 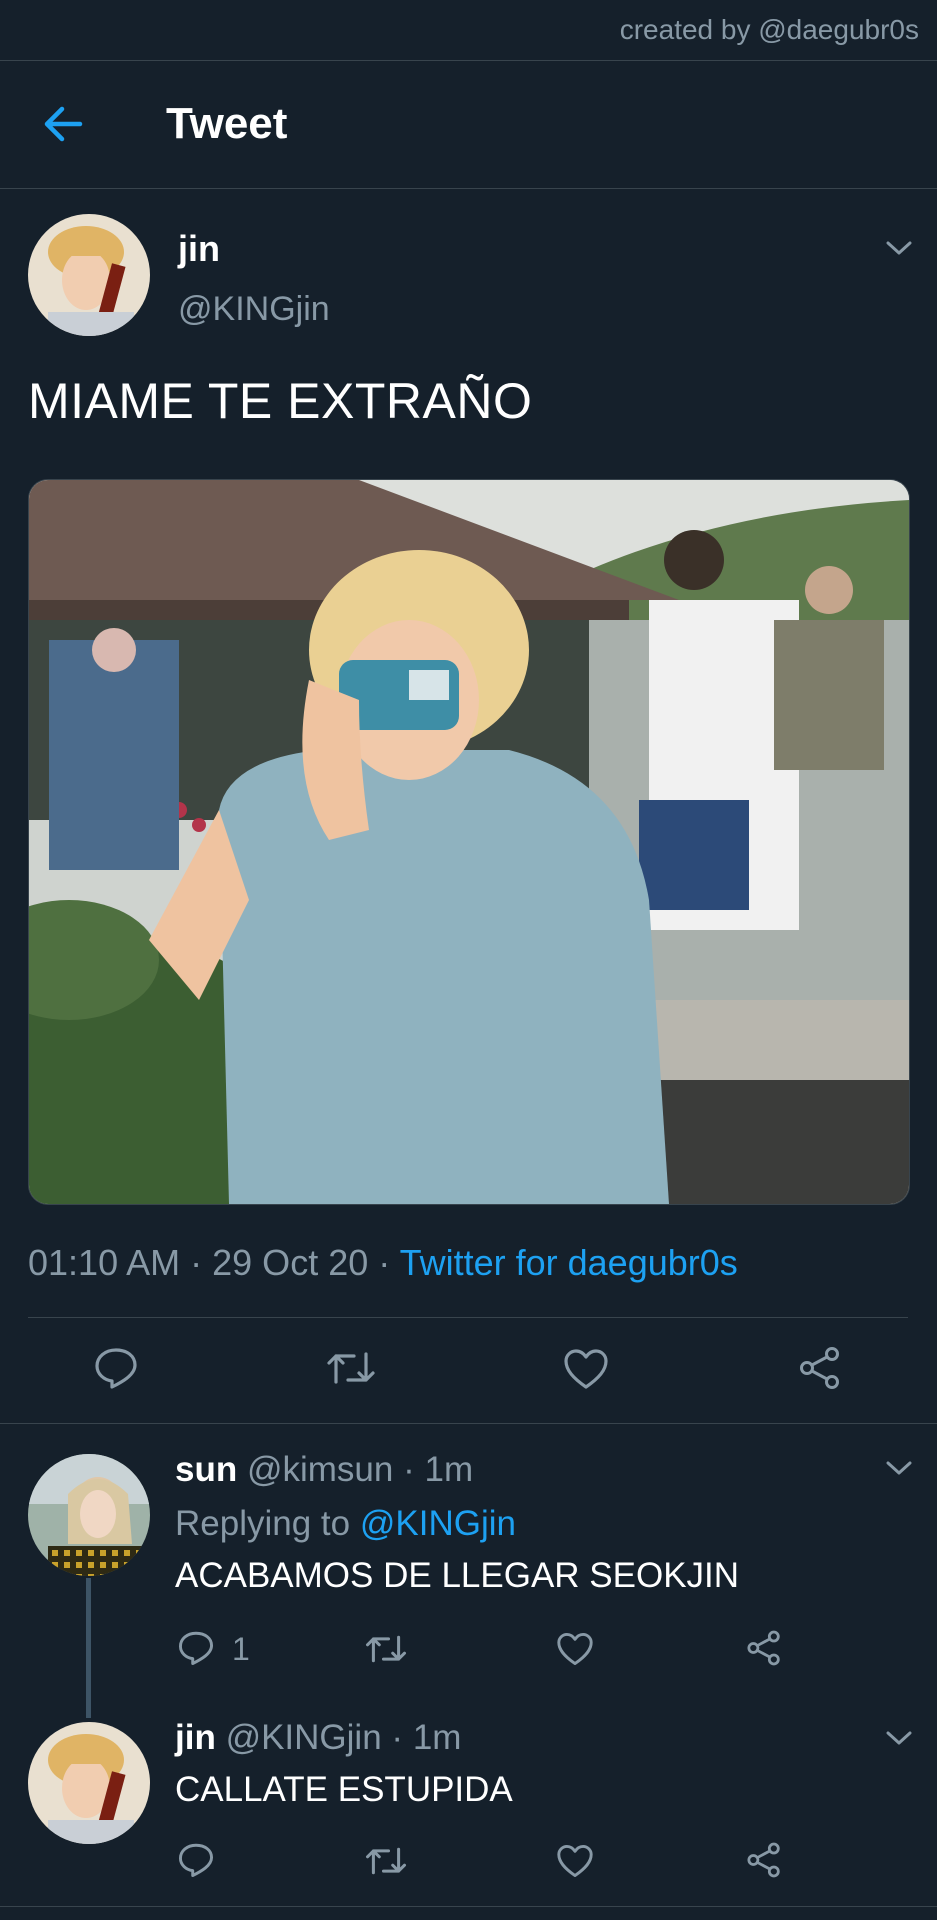 What do you see at coordinates (468, 125) in the screenshot?
I see `header-bar: Tweet` at bounding box center [468, 125].